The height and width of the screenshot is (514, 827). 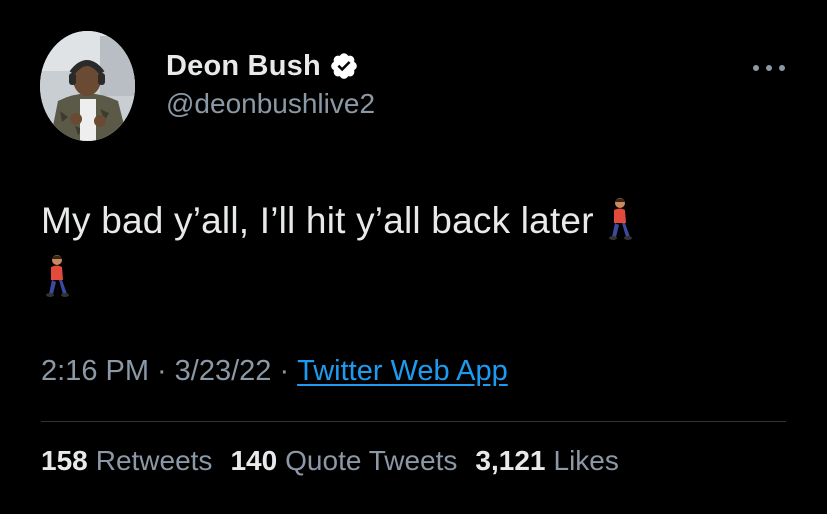 I want to click on author-name-row: Deon Bush, so click(x=262, y=66).